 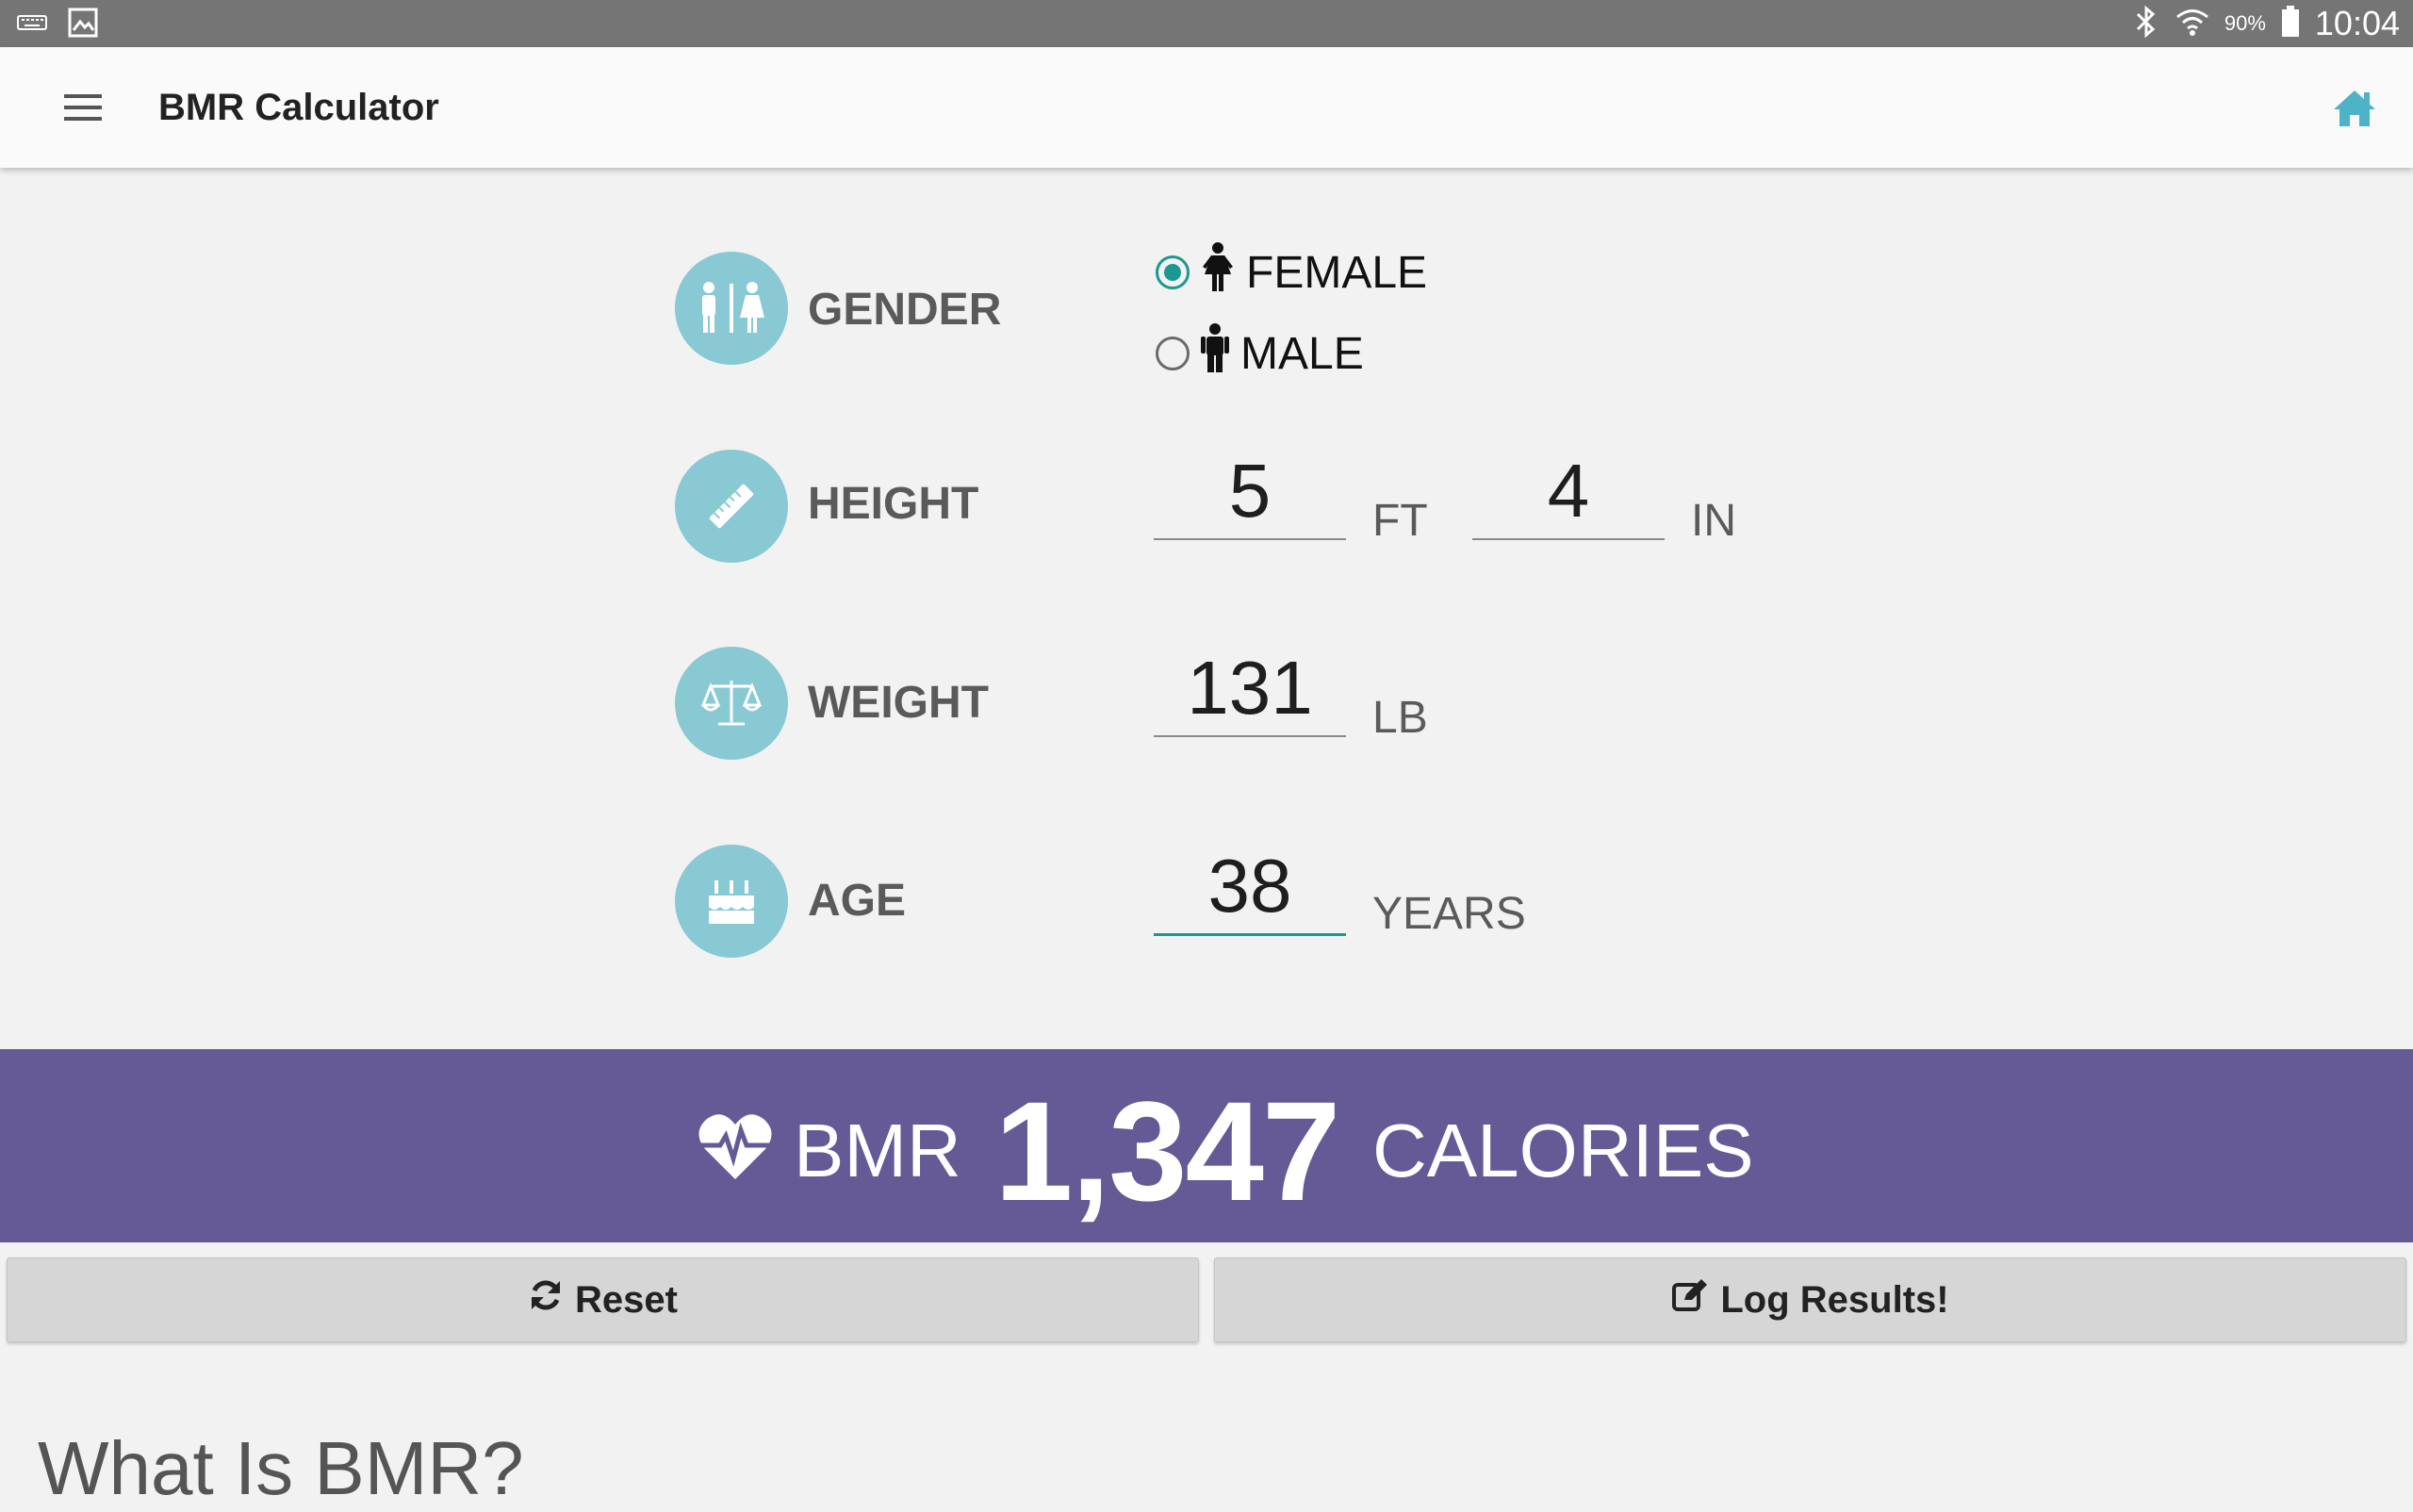 I want to click on status-bar: 90% 10:04, so click(x=1206, y=23).